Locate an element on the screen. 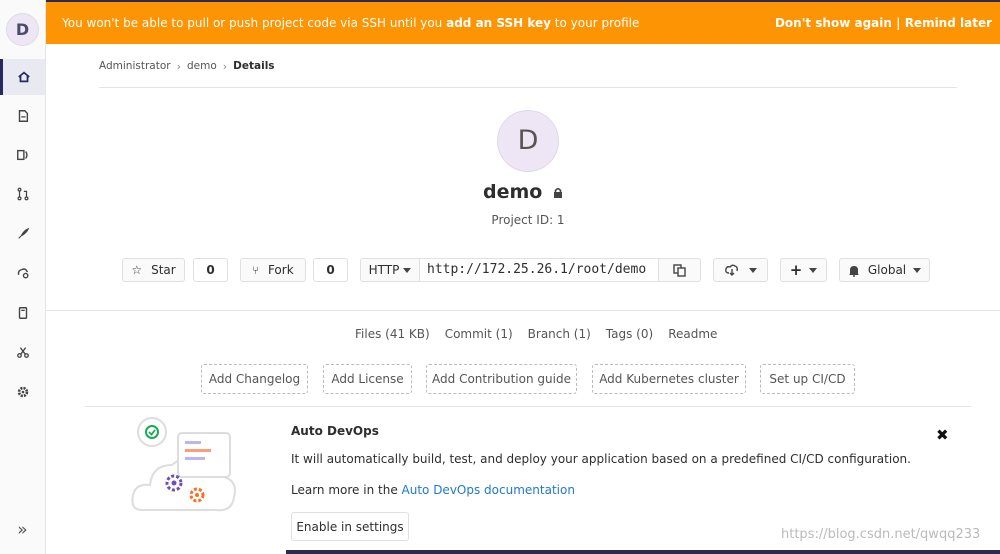 The height and width of the screenshot is (554, 1000). collapse-sidebar-button: » is located at coordinates (22, 530).